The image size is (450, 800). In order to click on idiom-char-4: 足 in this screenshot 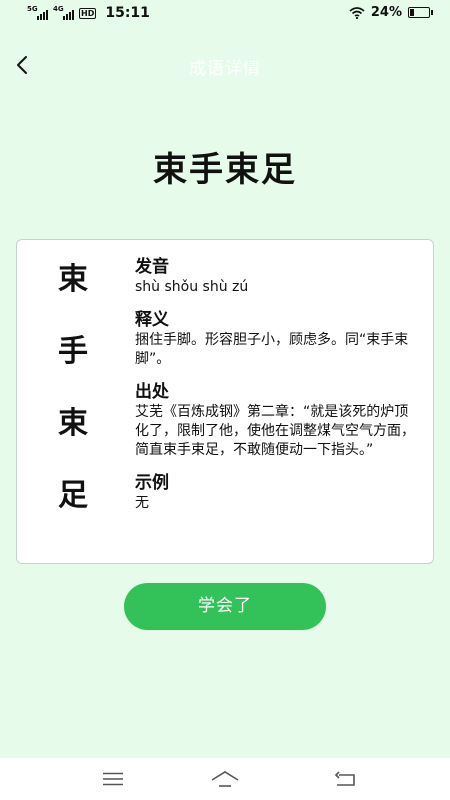, I will do `click(73, 495)`.